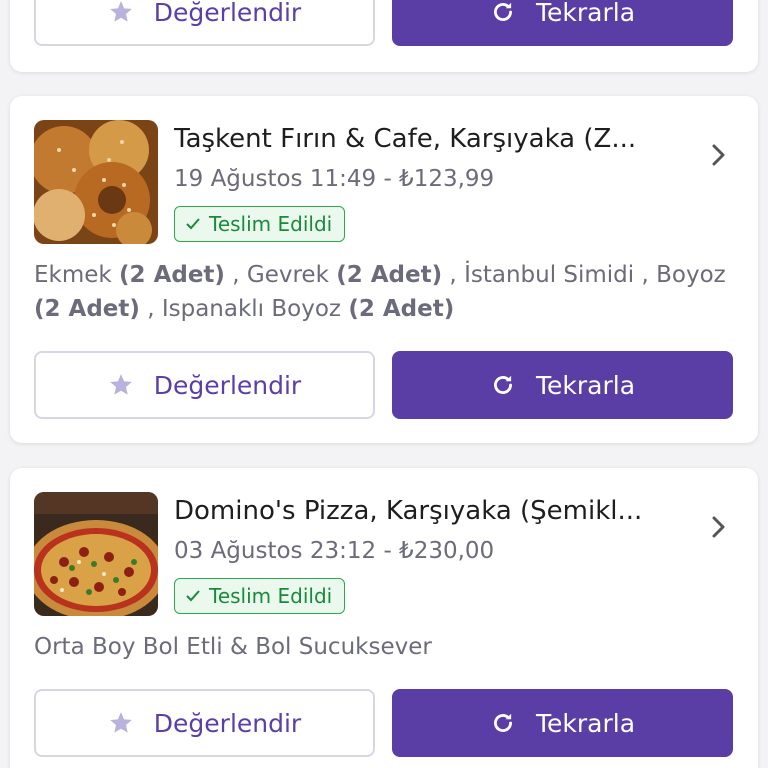 The height and width of the screenshot is (768, 768). What do you see at coordinates (233, 647) in the screenshot?
I see `item-name: Orta Boy Bol Etli & Bol Sucuksever` at bounding box center [233, 647].